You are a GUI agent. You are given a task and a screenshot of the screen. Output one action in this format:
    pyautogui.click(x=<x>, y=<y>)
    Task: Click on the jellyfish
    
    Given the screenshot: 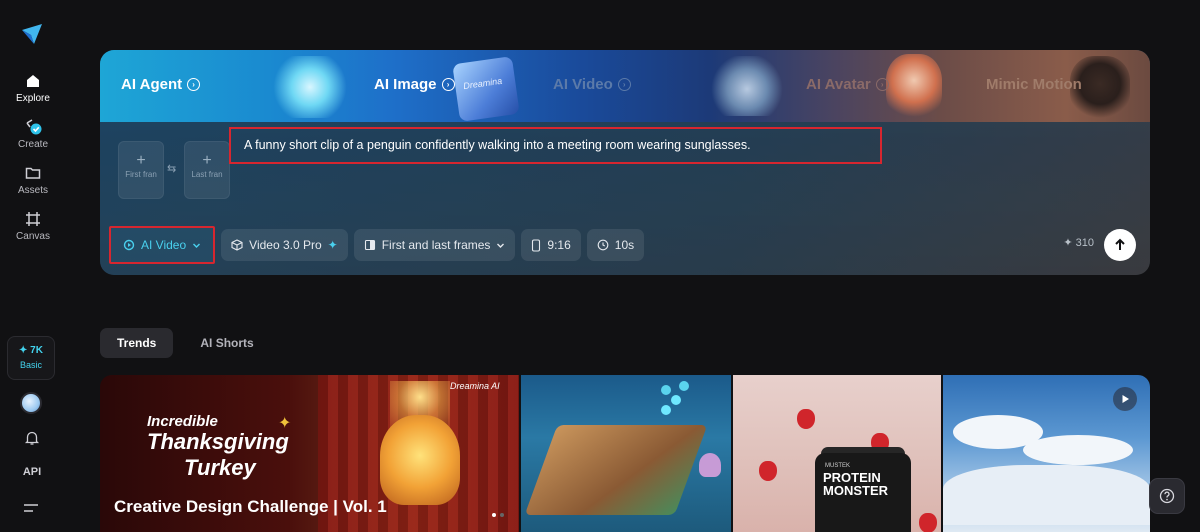 What is the action you would take?
    pyautogui.click(x=710, y=465)
    